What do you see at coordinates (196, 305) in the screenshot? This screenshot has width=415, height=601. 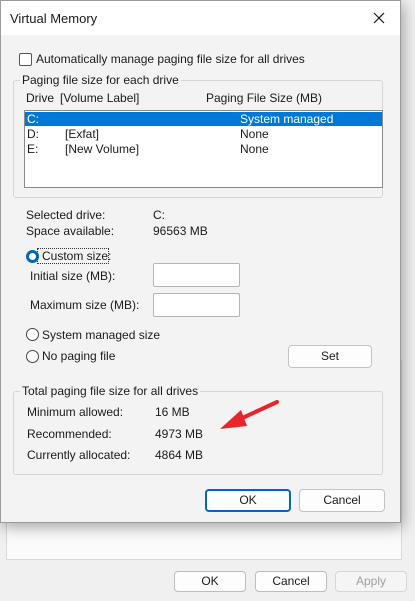 I see `maximum-size-input` at bounding box center [196, 305].